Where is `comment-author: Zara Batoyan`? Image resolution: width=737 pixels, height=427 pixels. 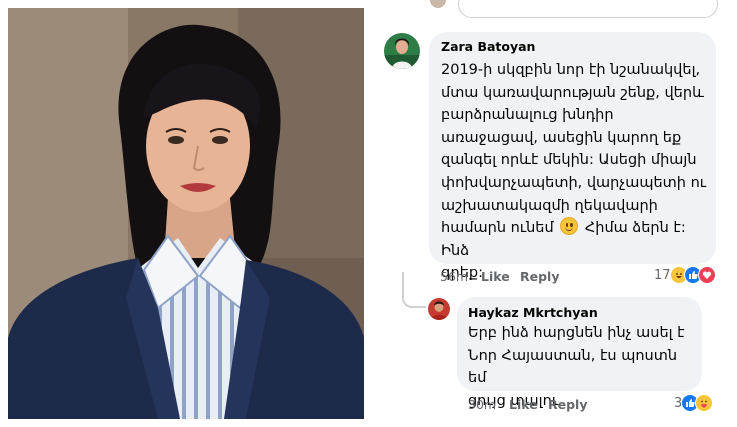
comment-author: Zara Batoyan is located at coordinates (488, 46).